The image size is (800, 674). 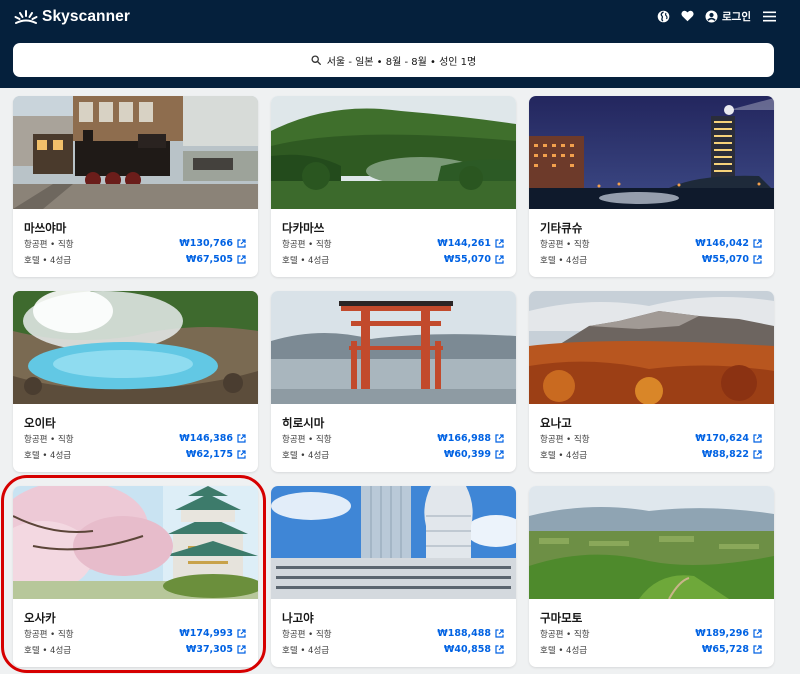 What do you see at coordinates (393, 649) in the screenshot?
I see `hotel-price-row: 호텔 • 4성급 ₩40,858` at bounding box center [393, 649].